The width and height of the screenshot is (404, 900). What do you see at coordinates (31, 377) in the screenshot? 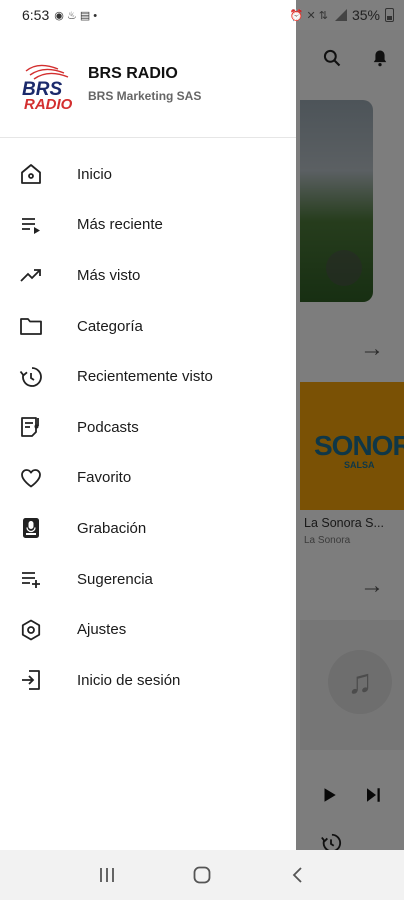
I see `history-icon` at bounding box center [31, 377].